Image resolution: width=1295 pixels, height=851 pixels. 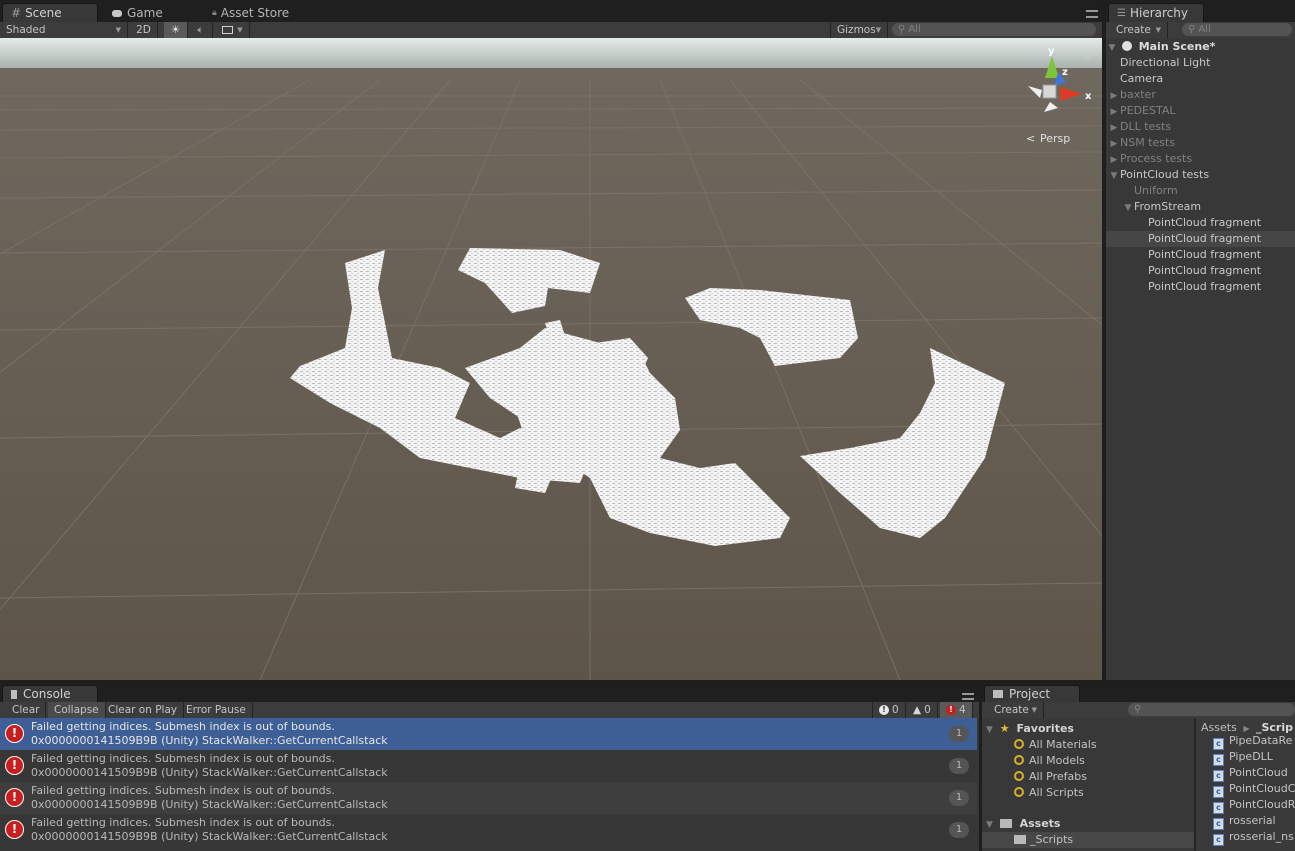 What do you see at coordinates (998, 694) in the screenshot?
I see `folder-icon` at bounding box center [998, 694].